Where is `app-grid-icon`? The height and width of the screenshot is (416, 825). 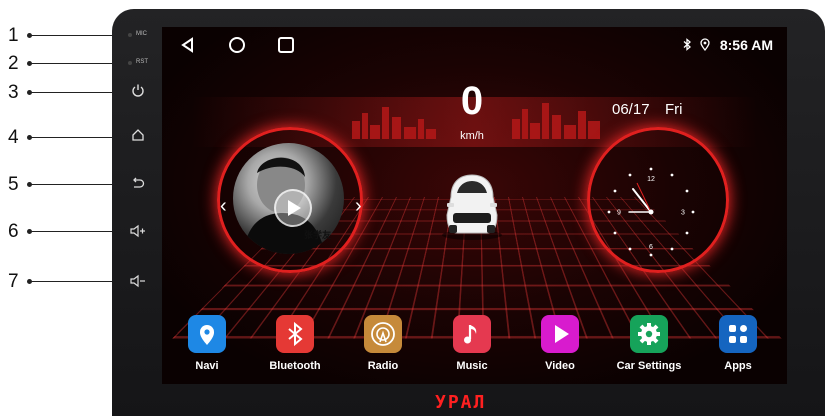 app-grid-icon is located at coordinates (738, 334).